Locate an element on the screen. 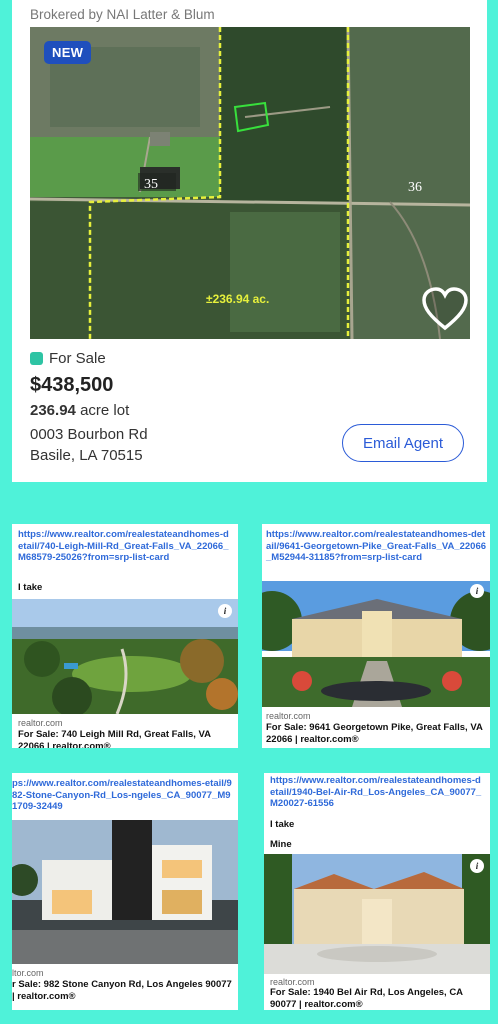 This screenshot has height=1024, width=498. broker-label: Brokered by NAI Latter & Blum is located at coordinates (122, 14).